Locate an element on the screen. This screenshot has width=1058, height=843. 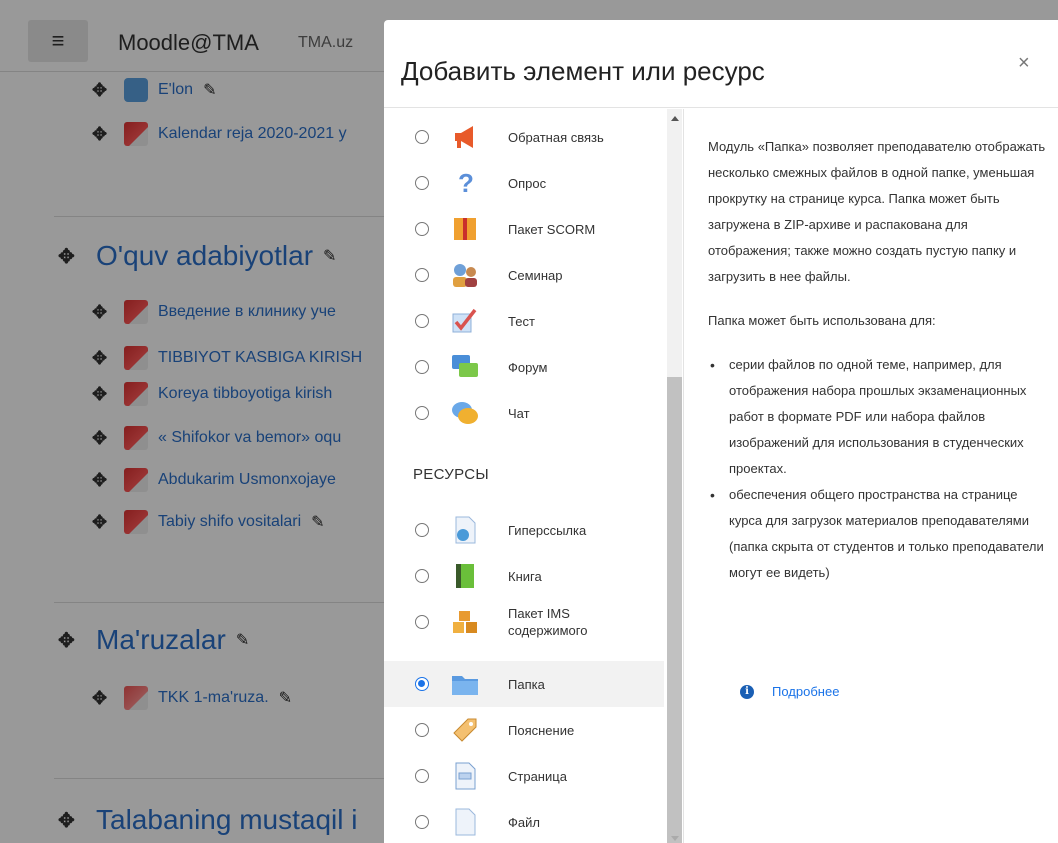
page-icon is located at coordinates (465, 776).